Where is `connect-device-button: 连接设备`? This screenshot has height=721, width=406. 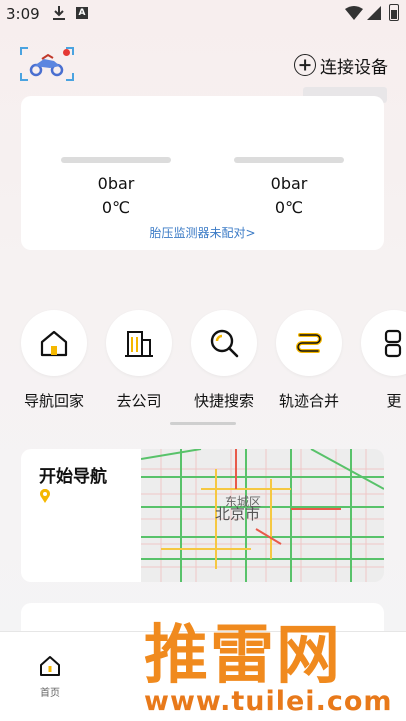
connect-device-button: 连接设备 is located at coordinates (341, 65).